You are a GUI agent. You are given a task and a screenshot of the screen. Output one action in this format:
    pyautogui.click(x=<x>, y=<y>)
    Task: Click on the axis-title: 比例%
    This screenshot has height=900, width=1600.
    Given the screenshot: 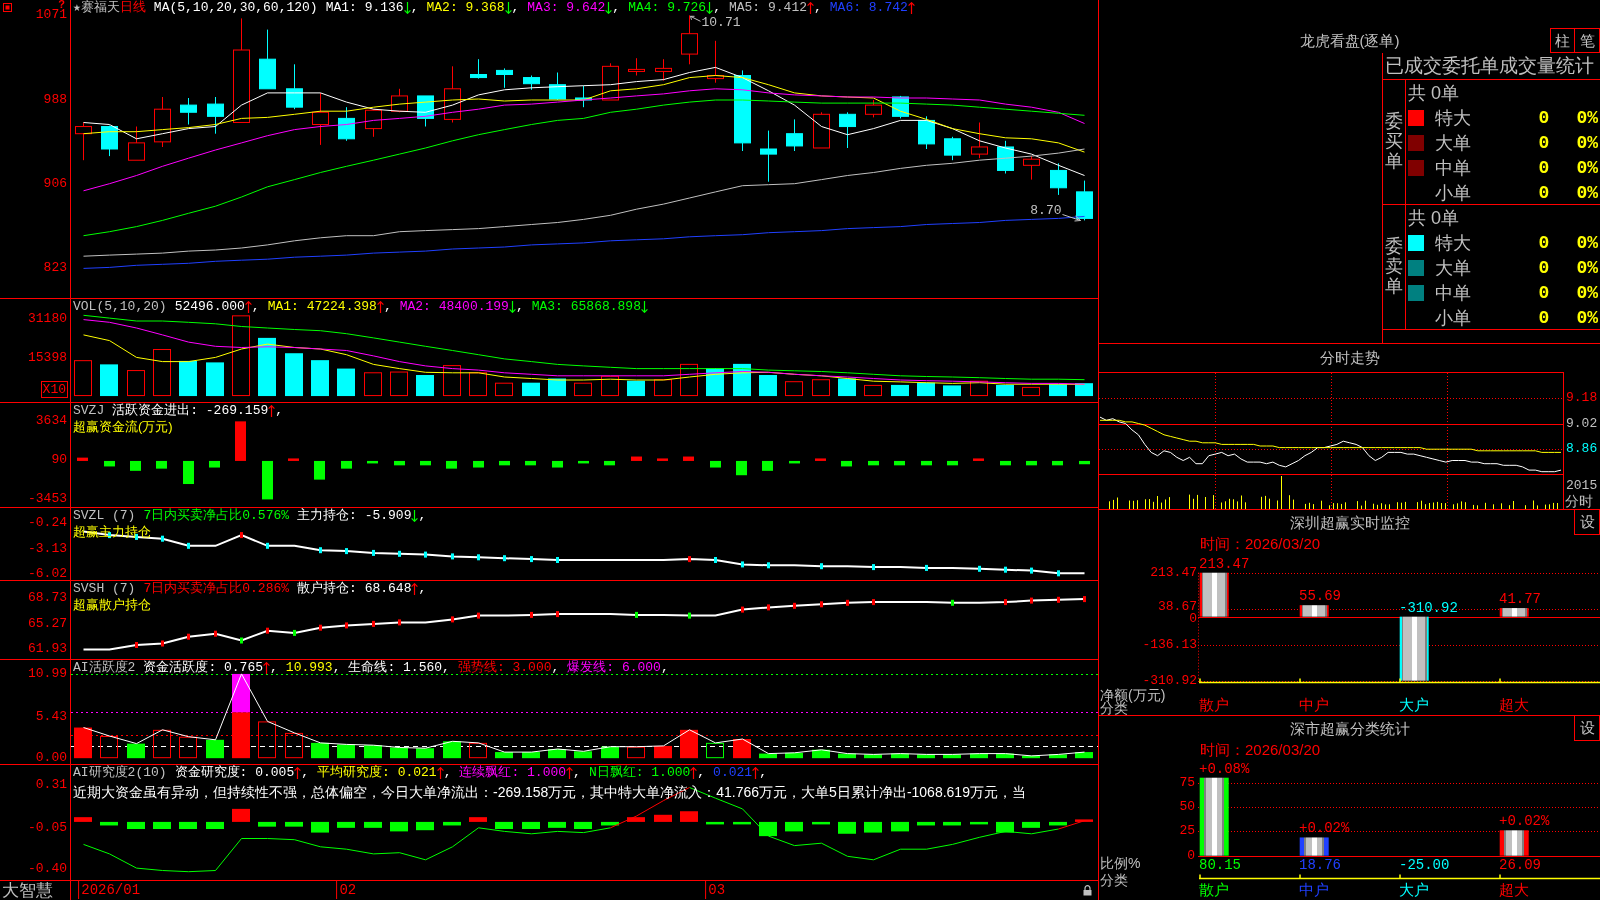 What is the action you would take?
    pyautogui.click(x=1120, y=863)
    